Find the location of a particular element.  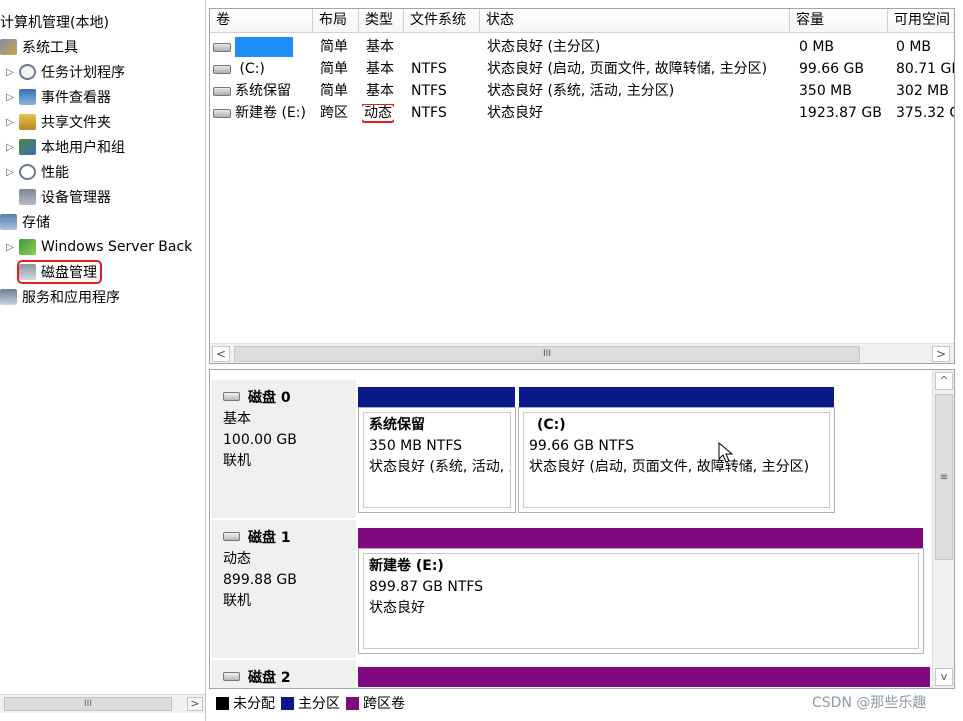

partition-size: 350 MB NTFS is located at coordinates (416, 446).